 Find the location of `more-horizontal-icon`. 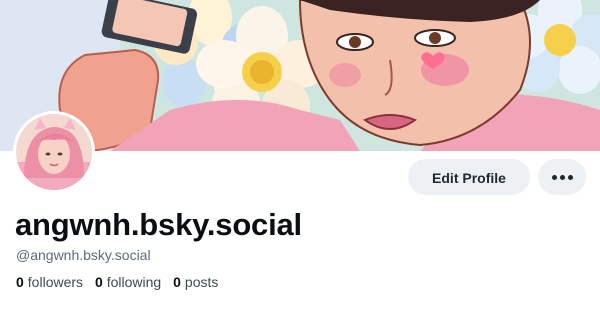

more-horizontal-icon is located at coordinates (554, 177).